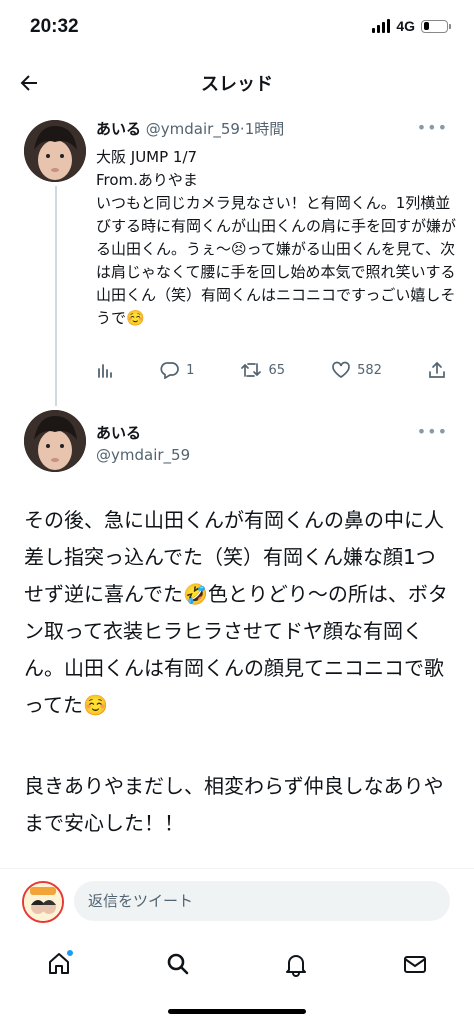 The image size is (474, 1024). I want to click on reply-icon, so click(169, 370).